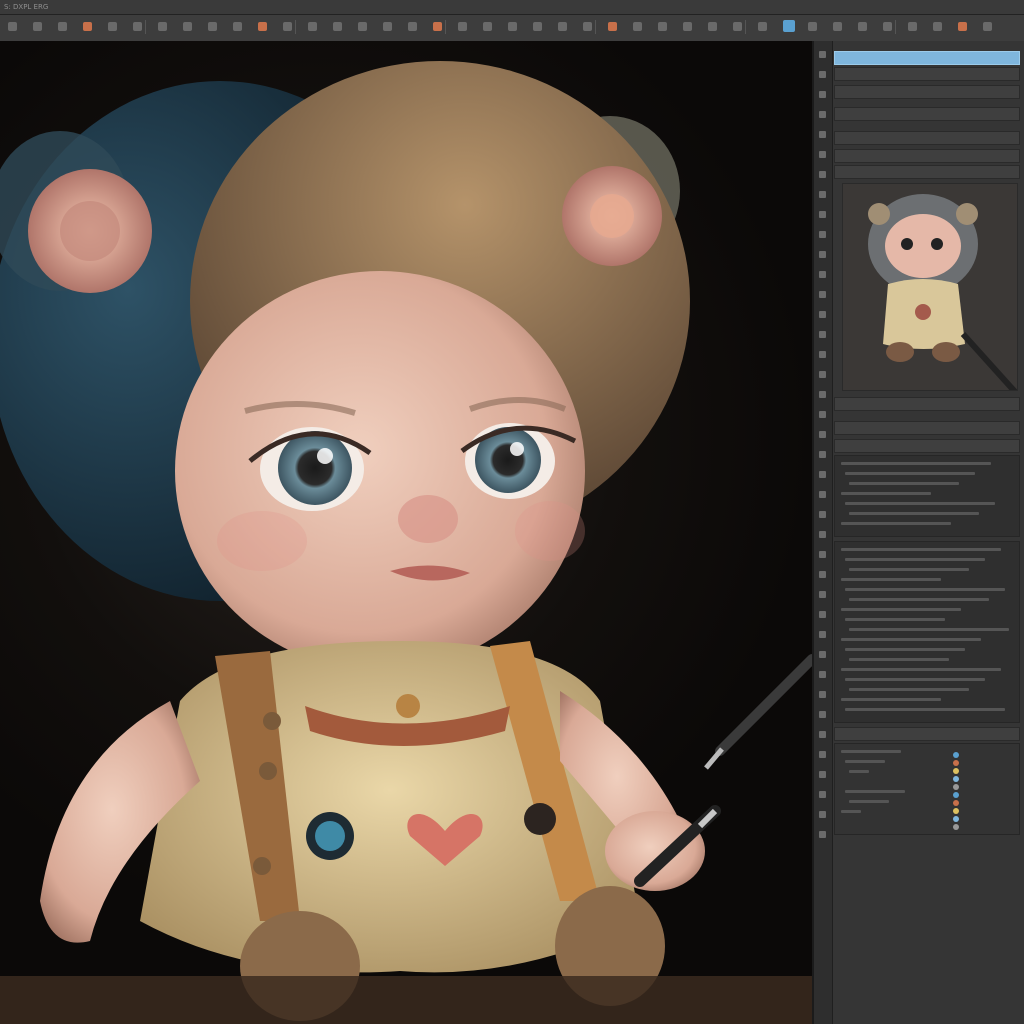 Image resolution: width=1024 pixels, height=1024 pixels. Describe the element at coordinates (612, 26) in the screenshot. I see `tool-25-button` at that location.